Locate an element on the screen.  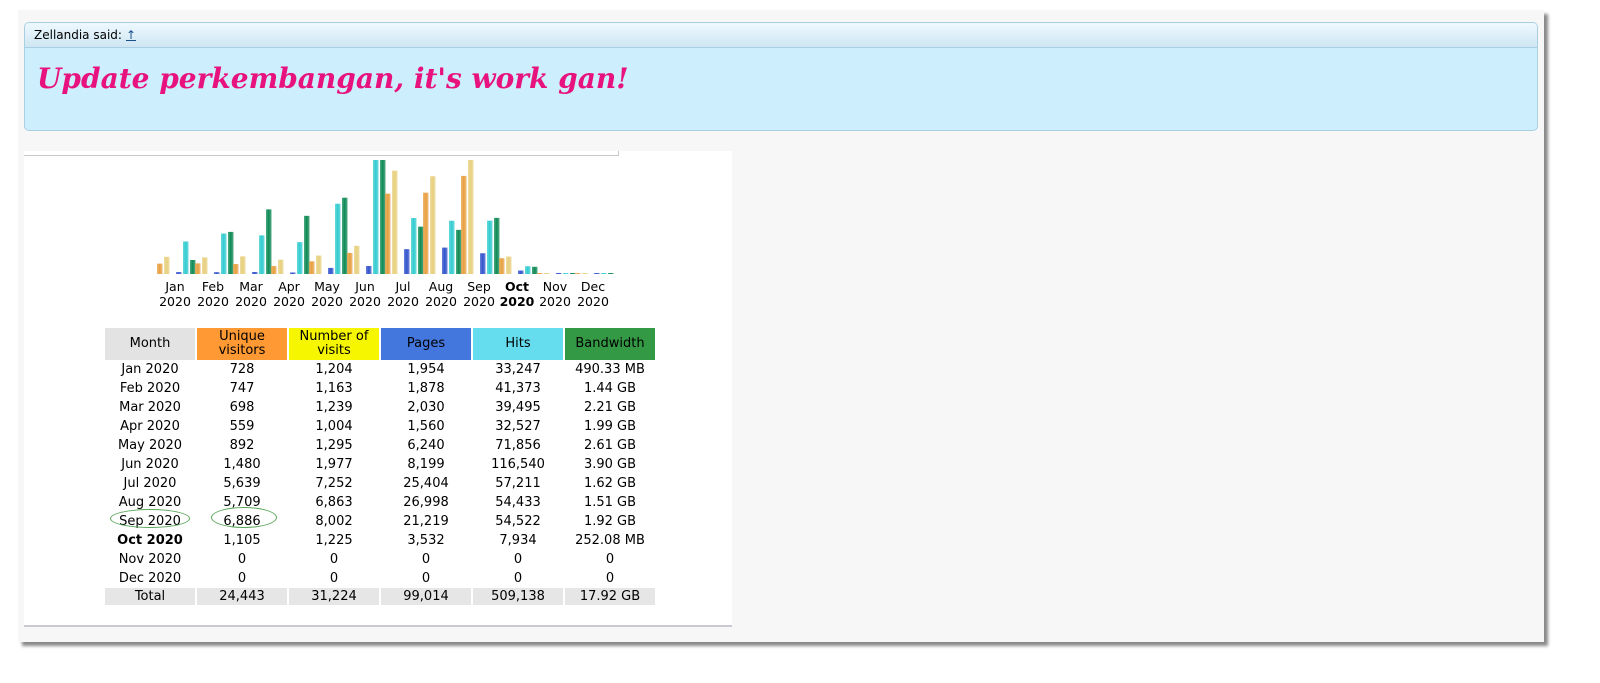
bar-pages-feb is located at coordinates (217, 273).